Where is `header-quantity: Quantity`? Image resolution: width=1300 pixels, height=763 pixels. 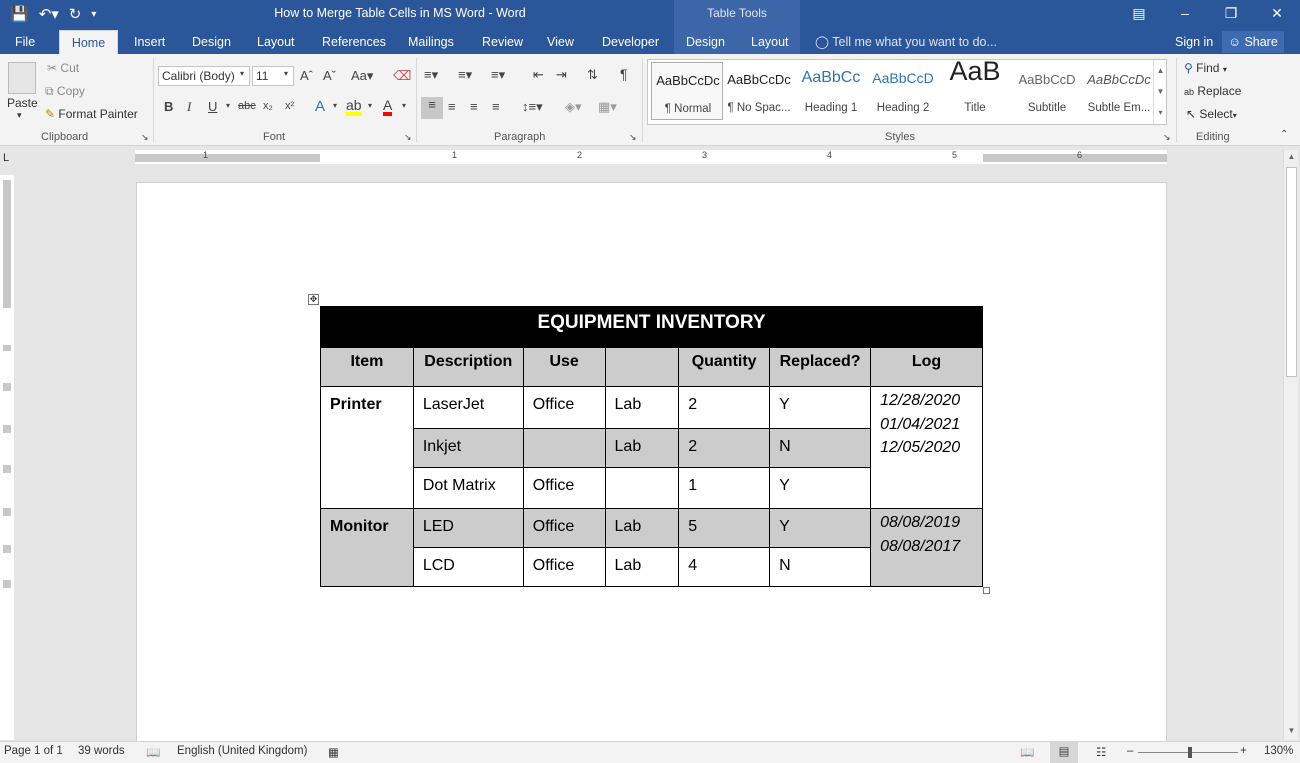 header-quantity: Quantity is located at coordinates (724, 367).